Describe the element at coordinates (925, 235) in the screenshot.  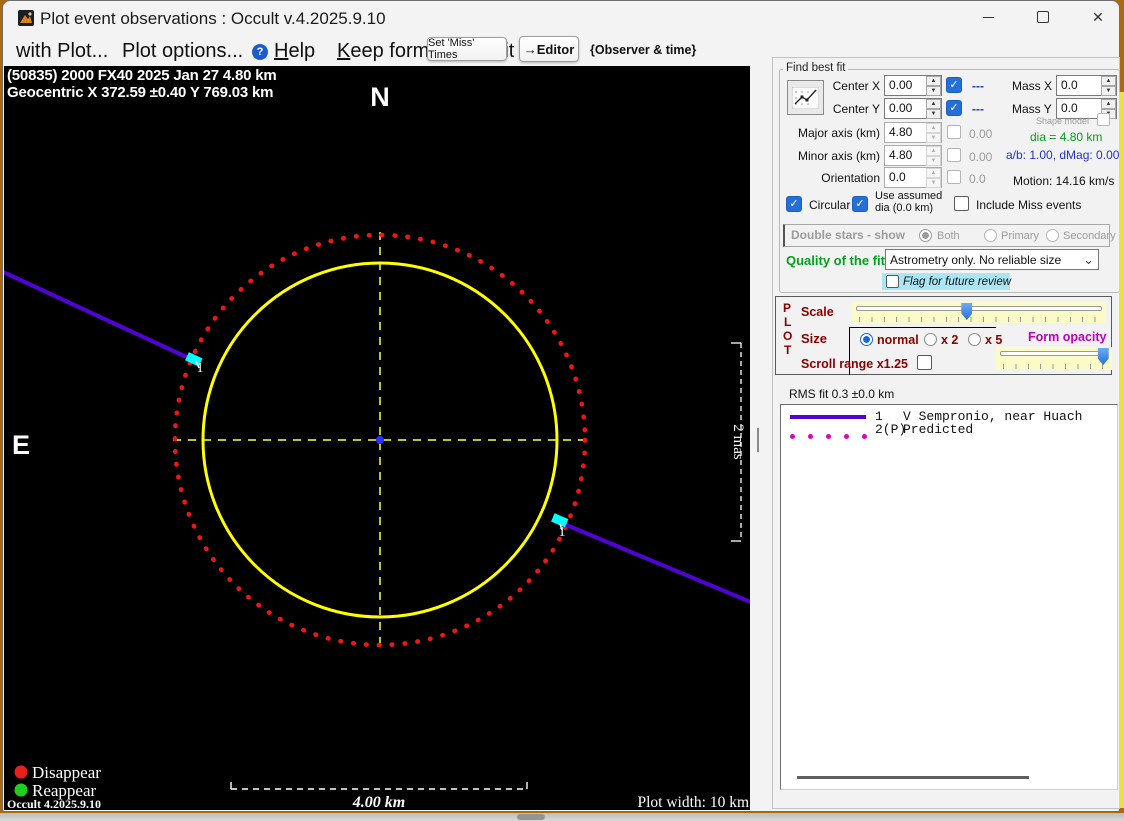
I see `double-stars-both-radio` at that location.